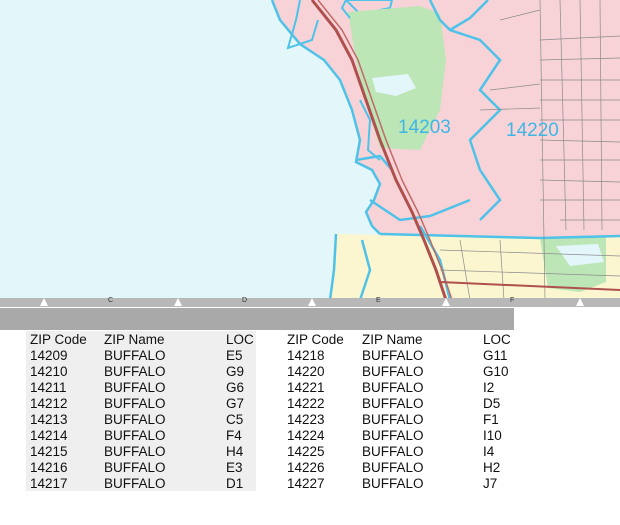 The height and width of the screenshot is (525, 620). Describe the element at coordinates (235, 403) in the screenshot. I see `zip-loc: G7` at that location.